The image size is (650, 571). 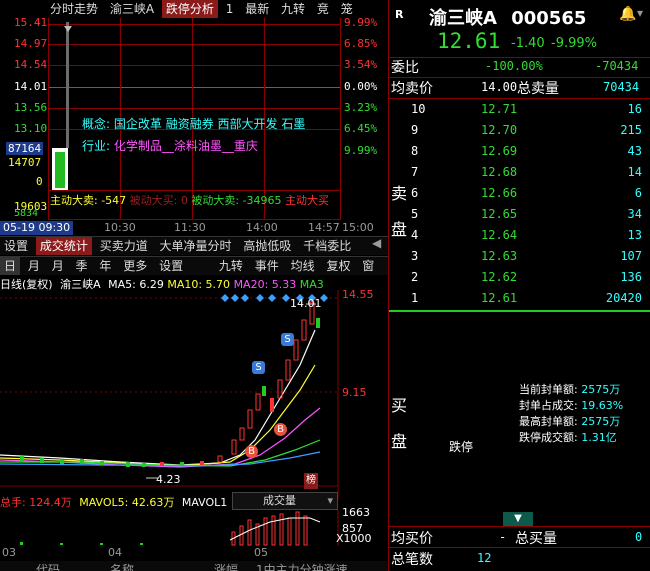 I want to click on tab-nine-turn: 九转, so click(x=293, y=9).